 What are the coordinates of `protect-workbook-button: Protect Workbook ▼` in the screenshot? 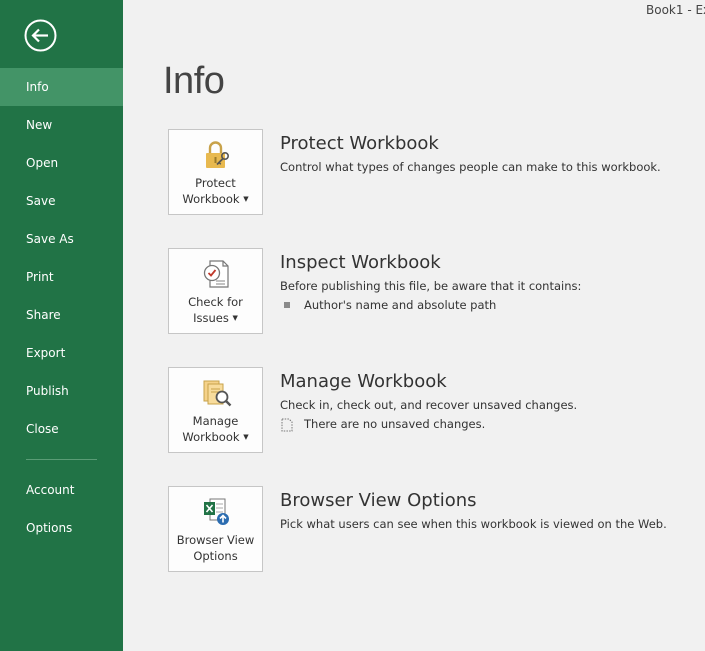 It's located at (215, 172).